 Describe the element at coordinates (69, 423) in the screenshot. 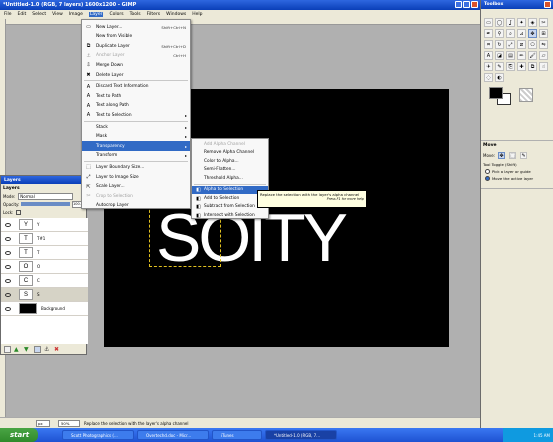

I see `zoom-select: 50%` at that location.